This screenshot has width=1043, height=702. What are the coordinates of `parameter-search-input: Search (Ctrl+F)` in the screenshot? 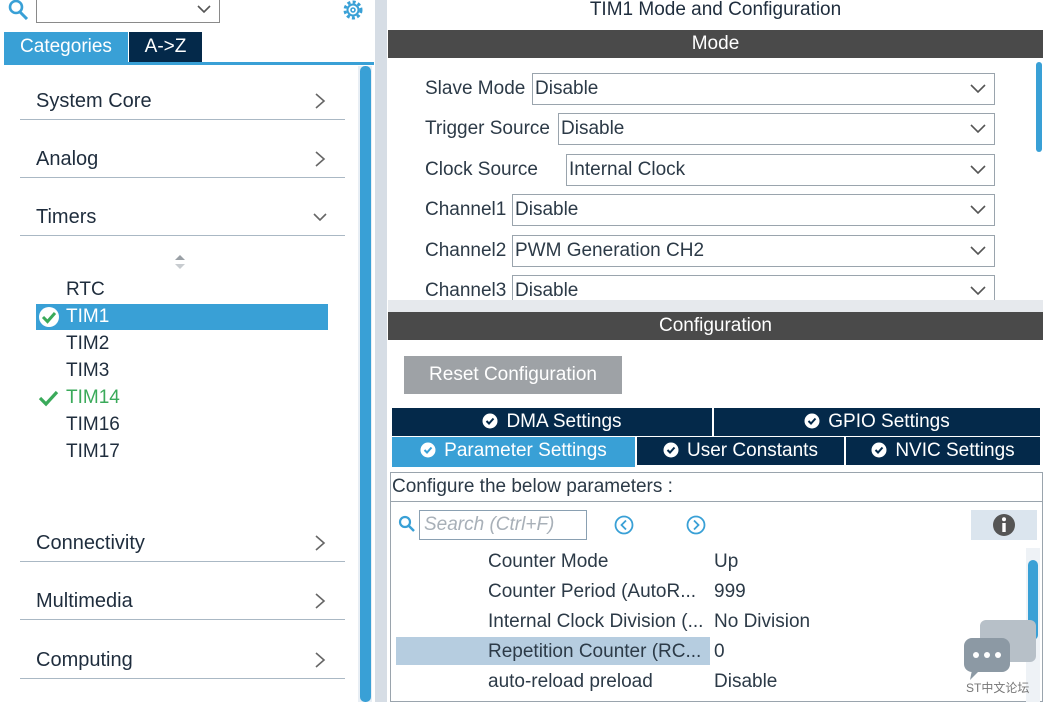 It's located at (503, 525).